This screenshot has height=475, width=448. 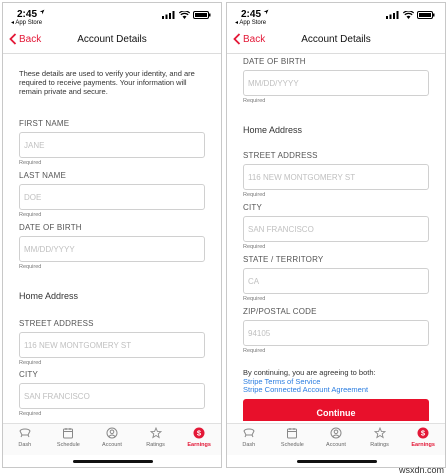 What do you see at coordinates (56, 323) in the screenshot?
I see `street-label: STREET ADDRESS` at bounding box center [56, 323].